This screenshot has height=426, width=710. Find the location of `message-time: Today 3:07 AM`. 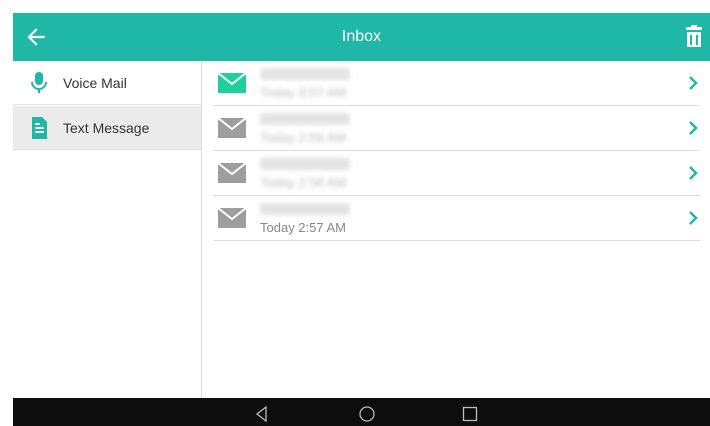

message-time: Today 3:07 AM is located at coordinates (303, 92).